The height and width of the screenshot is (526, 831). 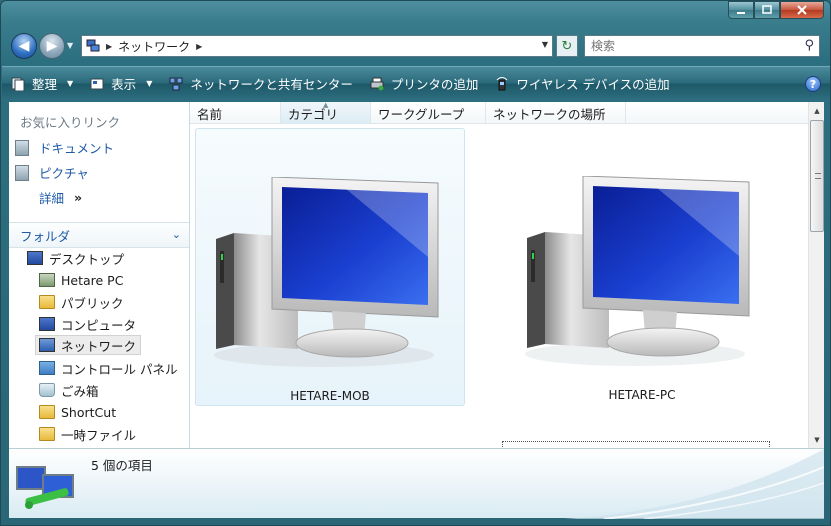 I want to click on item-name: HETARE-MOB, so click(x=330, y=396).